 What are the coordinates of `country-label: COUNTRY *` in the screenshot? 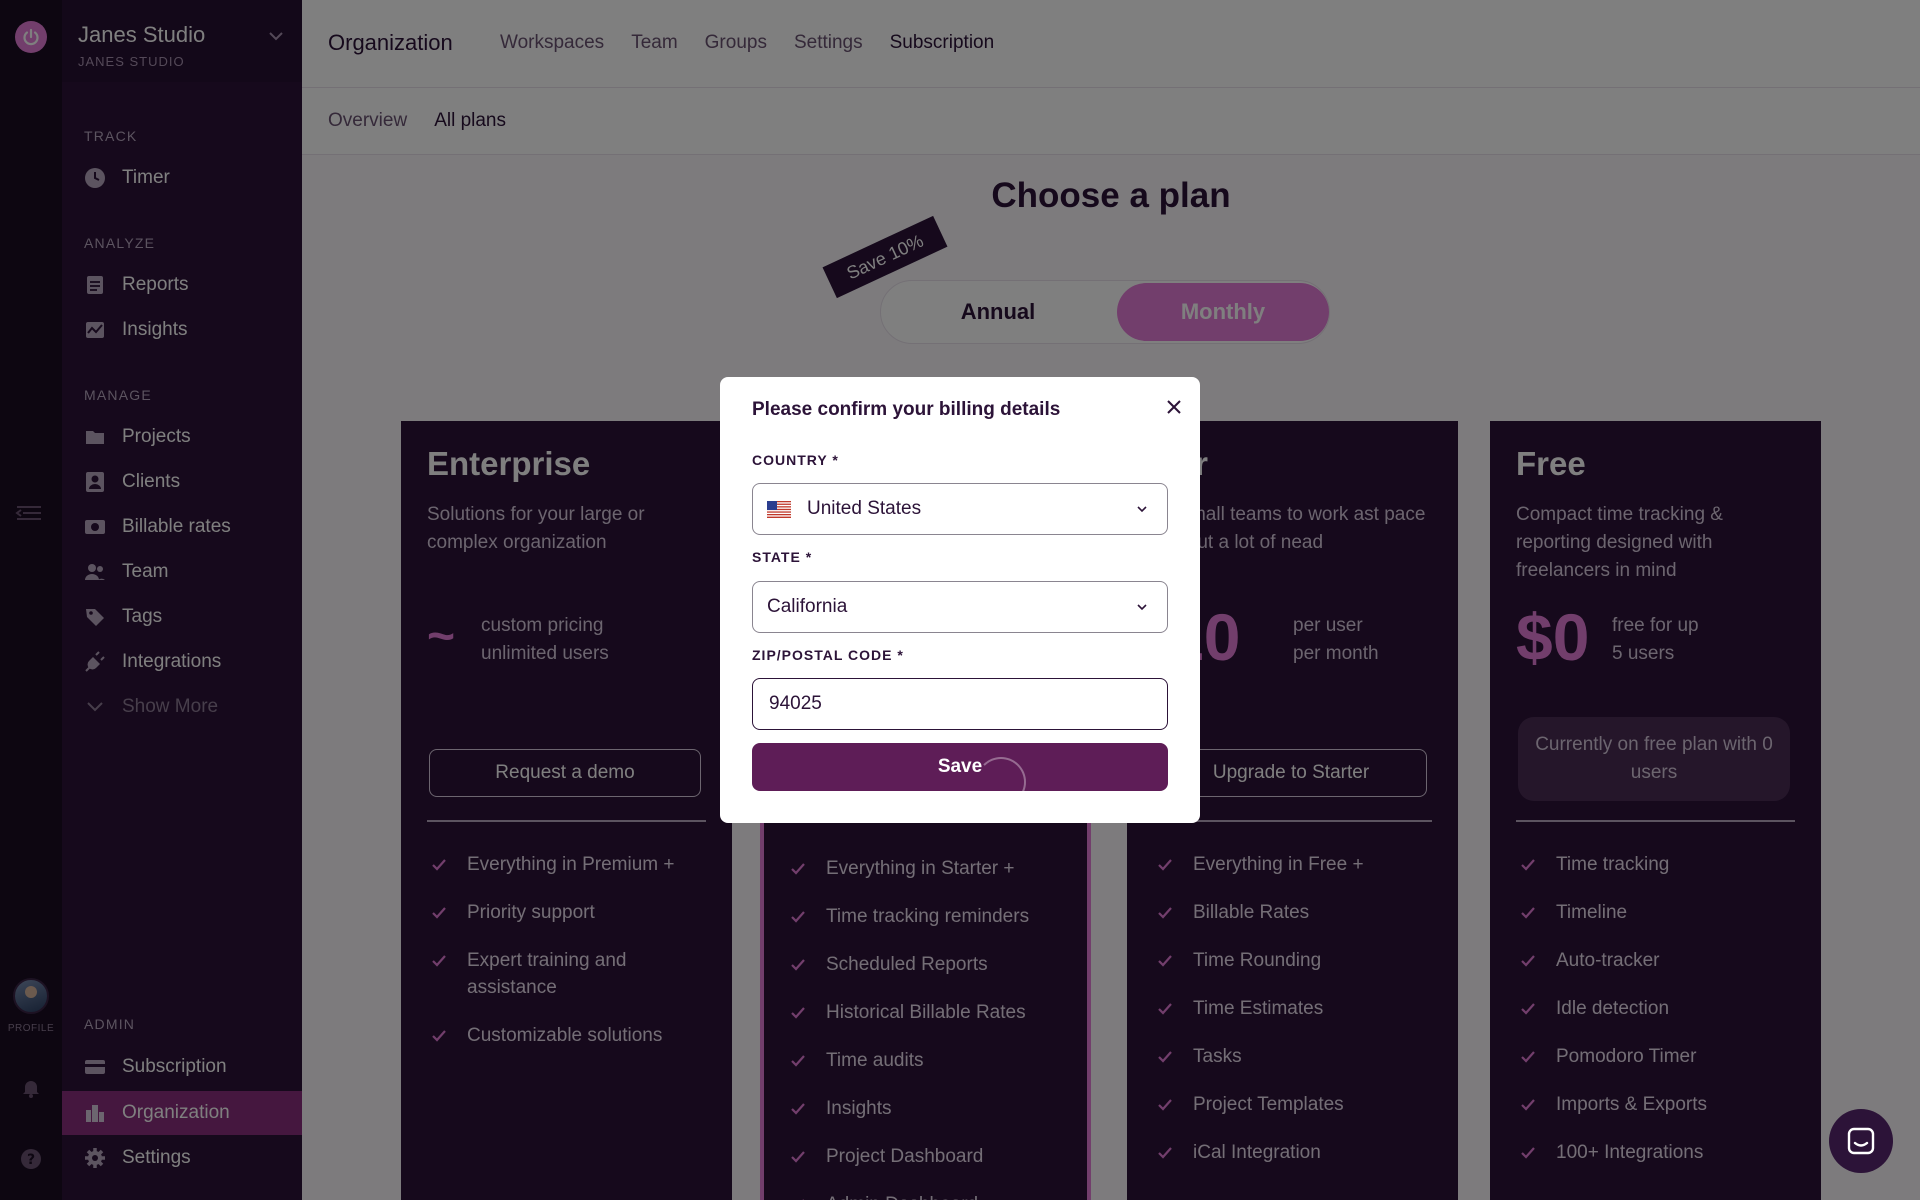 It's located at (795, 460).